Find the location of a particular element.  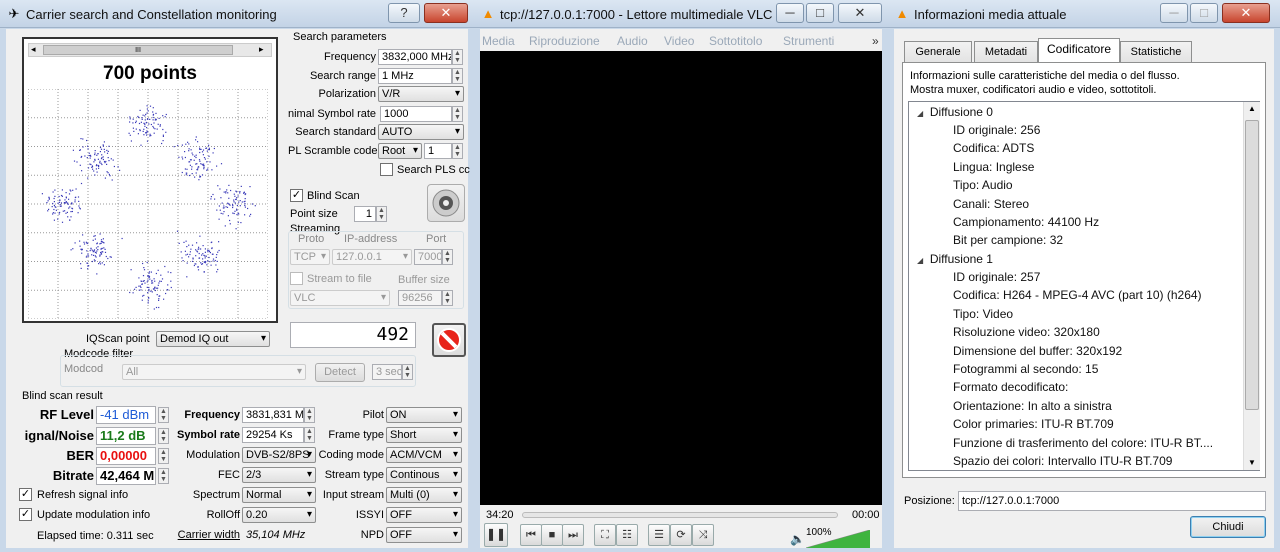

polarization-select: V/R is located at coordinates (421, 94).